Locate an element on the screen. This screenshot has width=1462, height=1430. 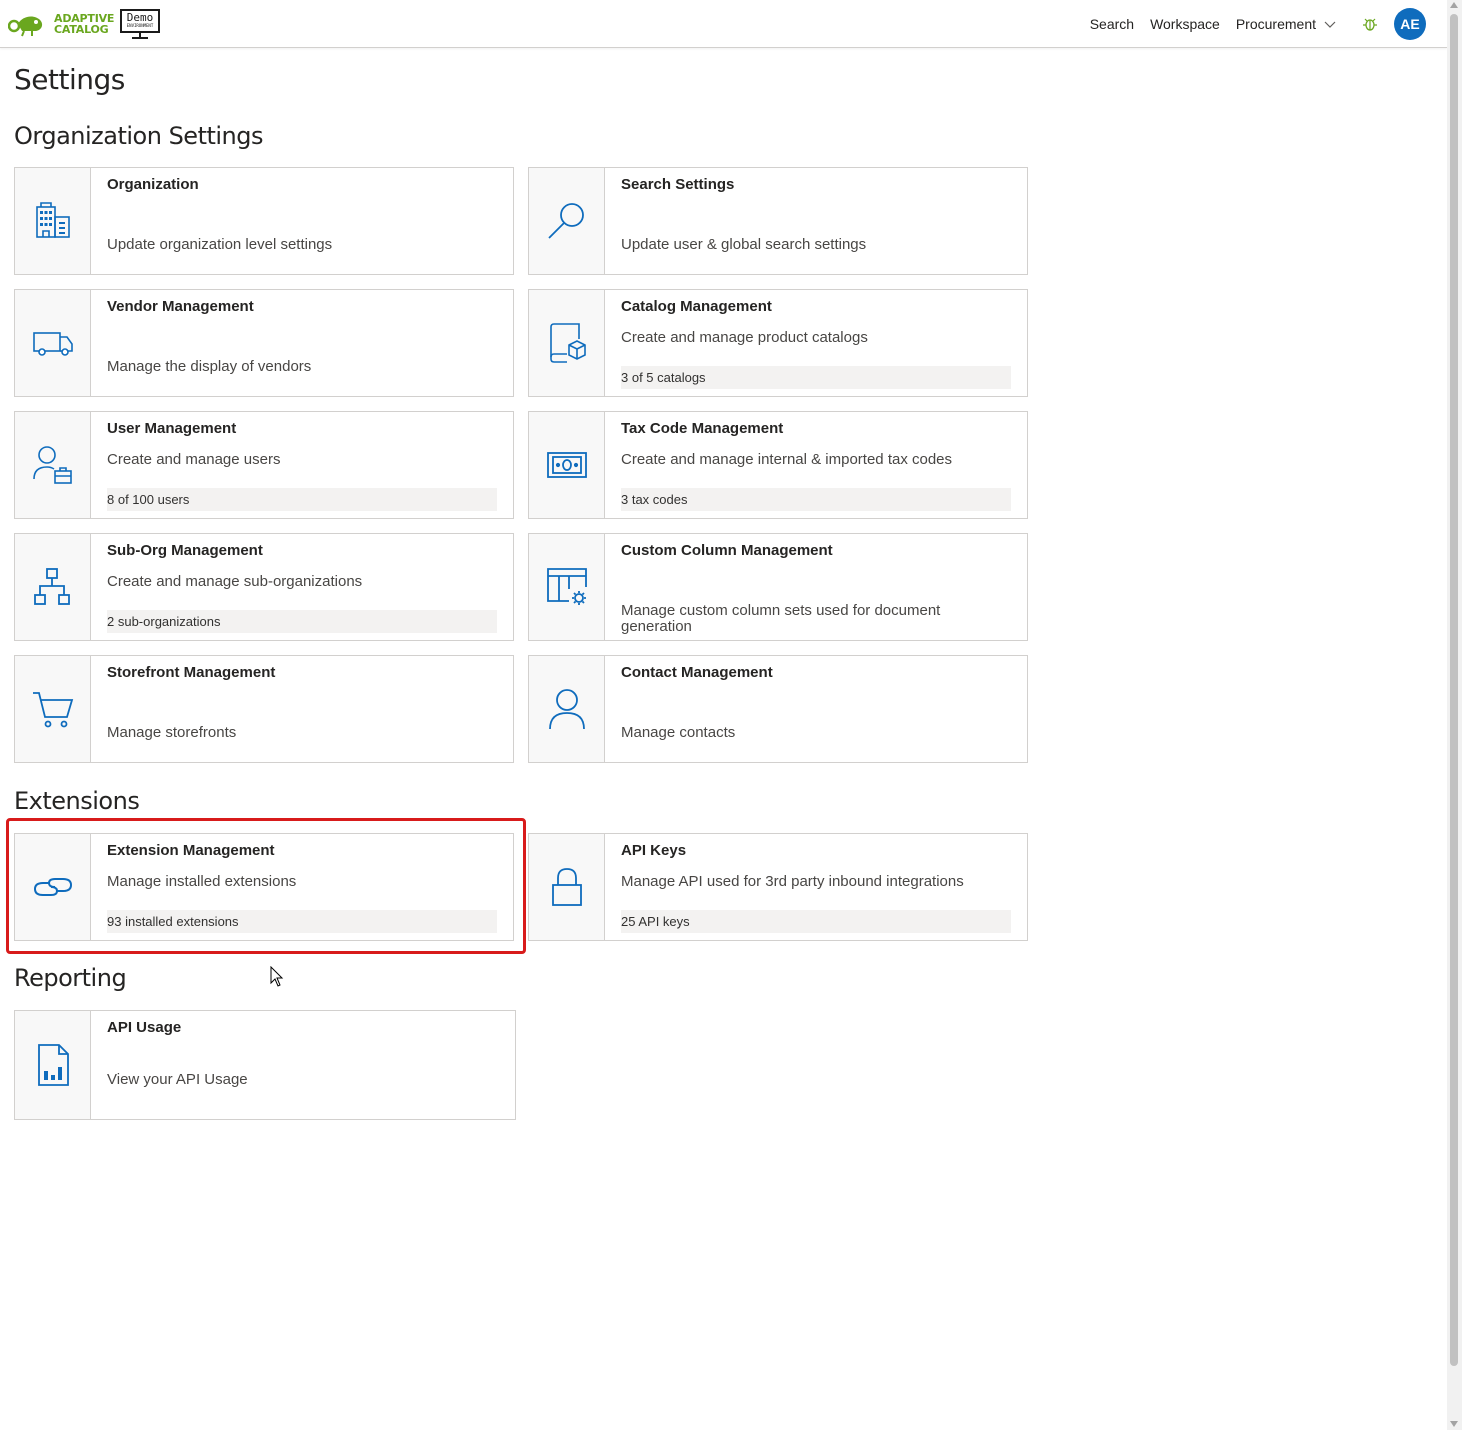
section-title-organization-settings: Organization Settings is located at coordinates (139, 136).